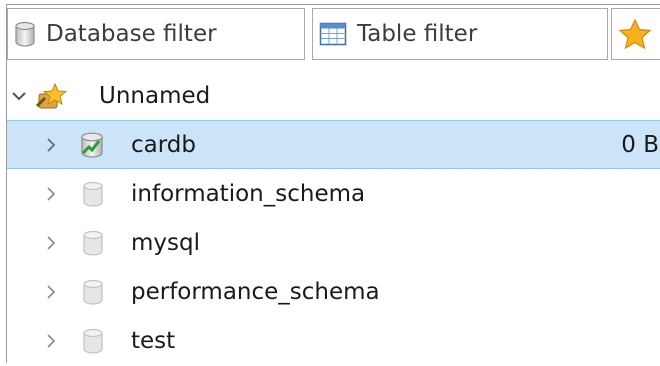 The image size is (660, 366). I want to click on star-icon, so click(635, 34).